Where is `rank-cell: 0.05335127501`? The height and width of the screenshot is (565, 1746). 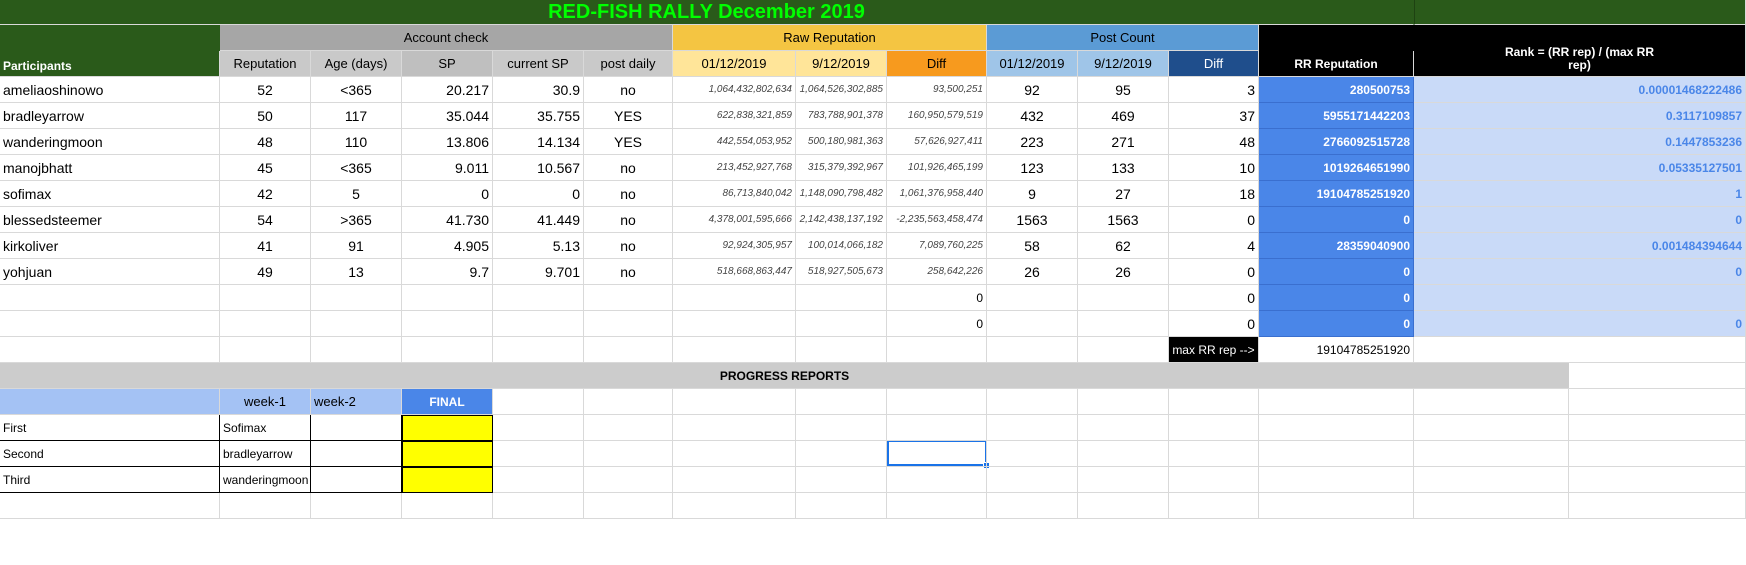
rank-cell: 0.05335127501 is located at coordinates (1580, 168).